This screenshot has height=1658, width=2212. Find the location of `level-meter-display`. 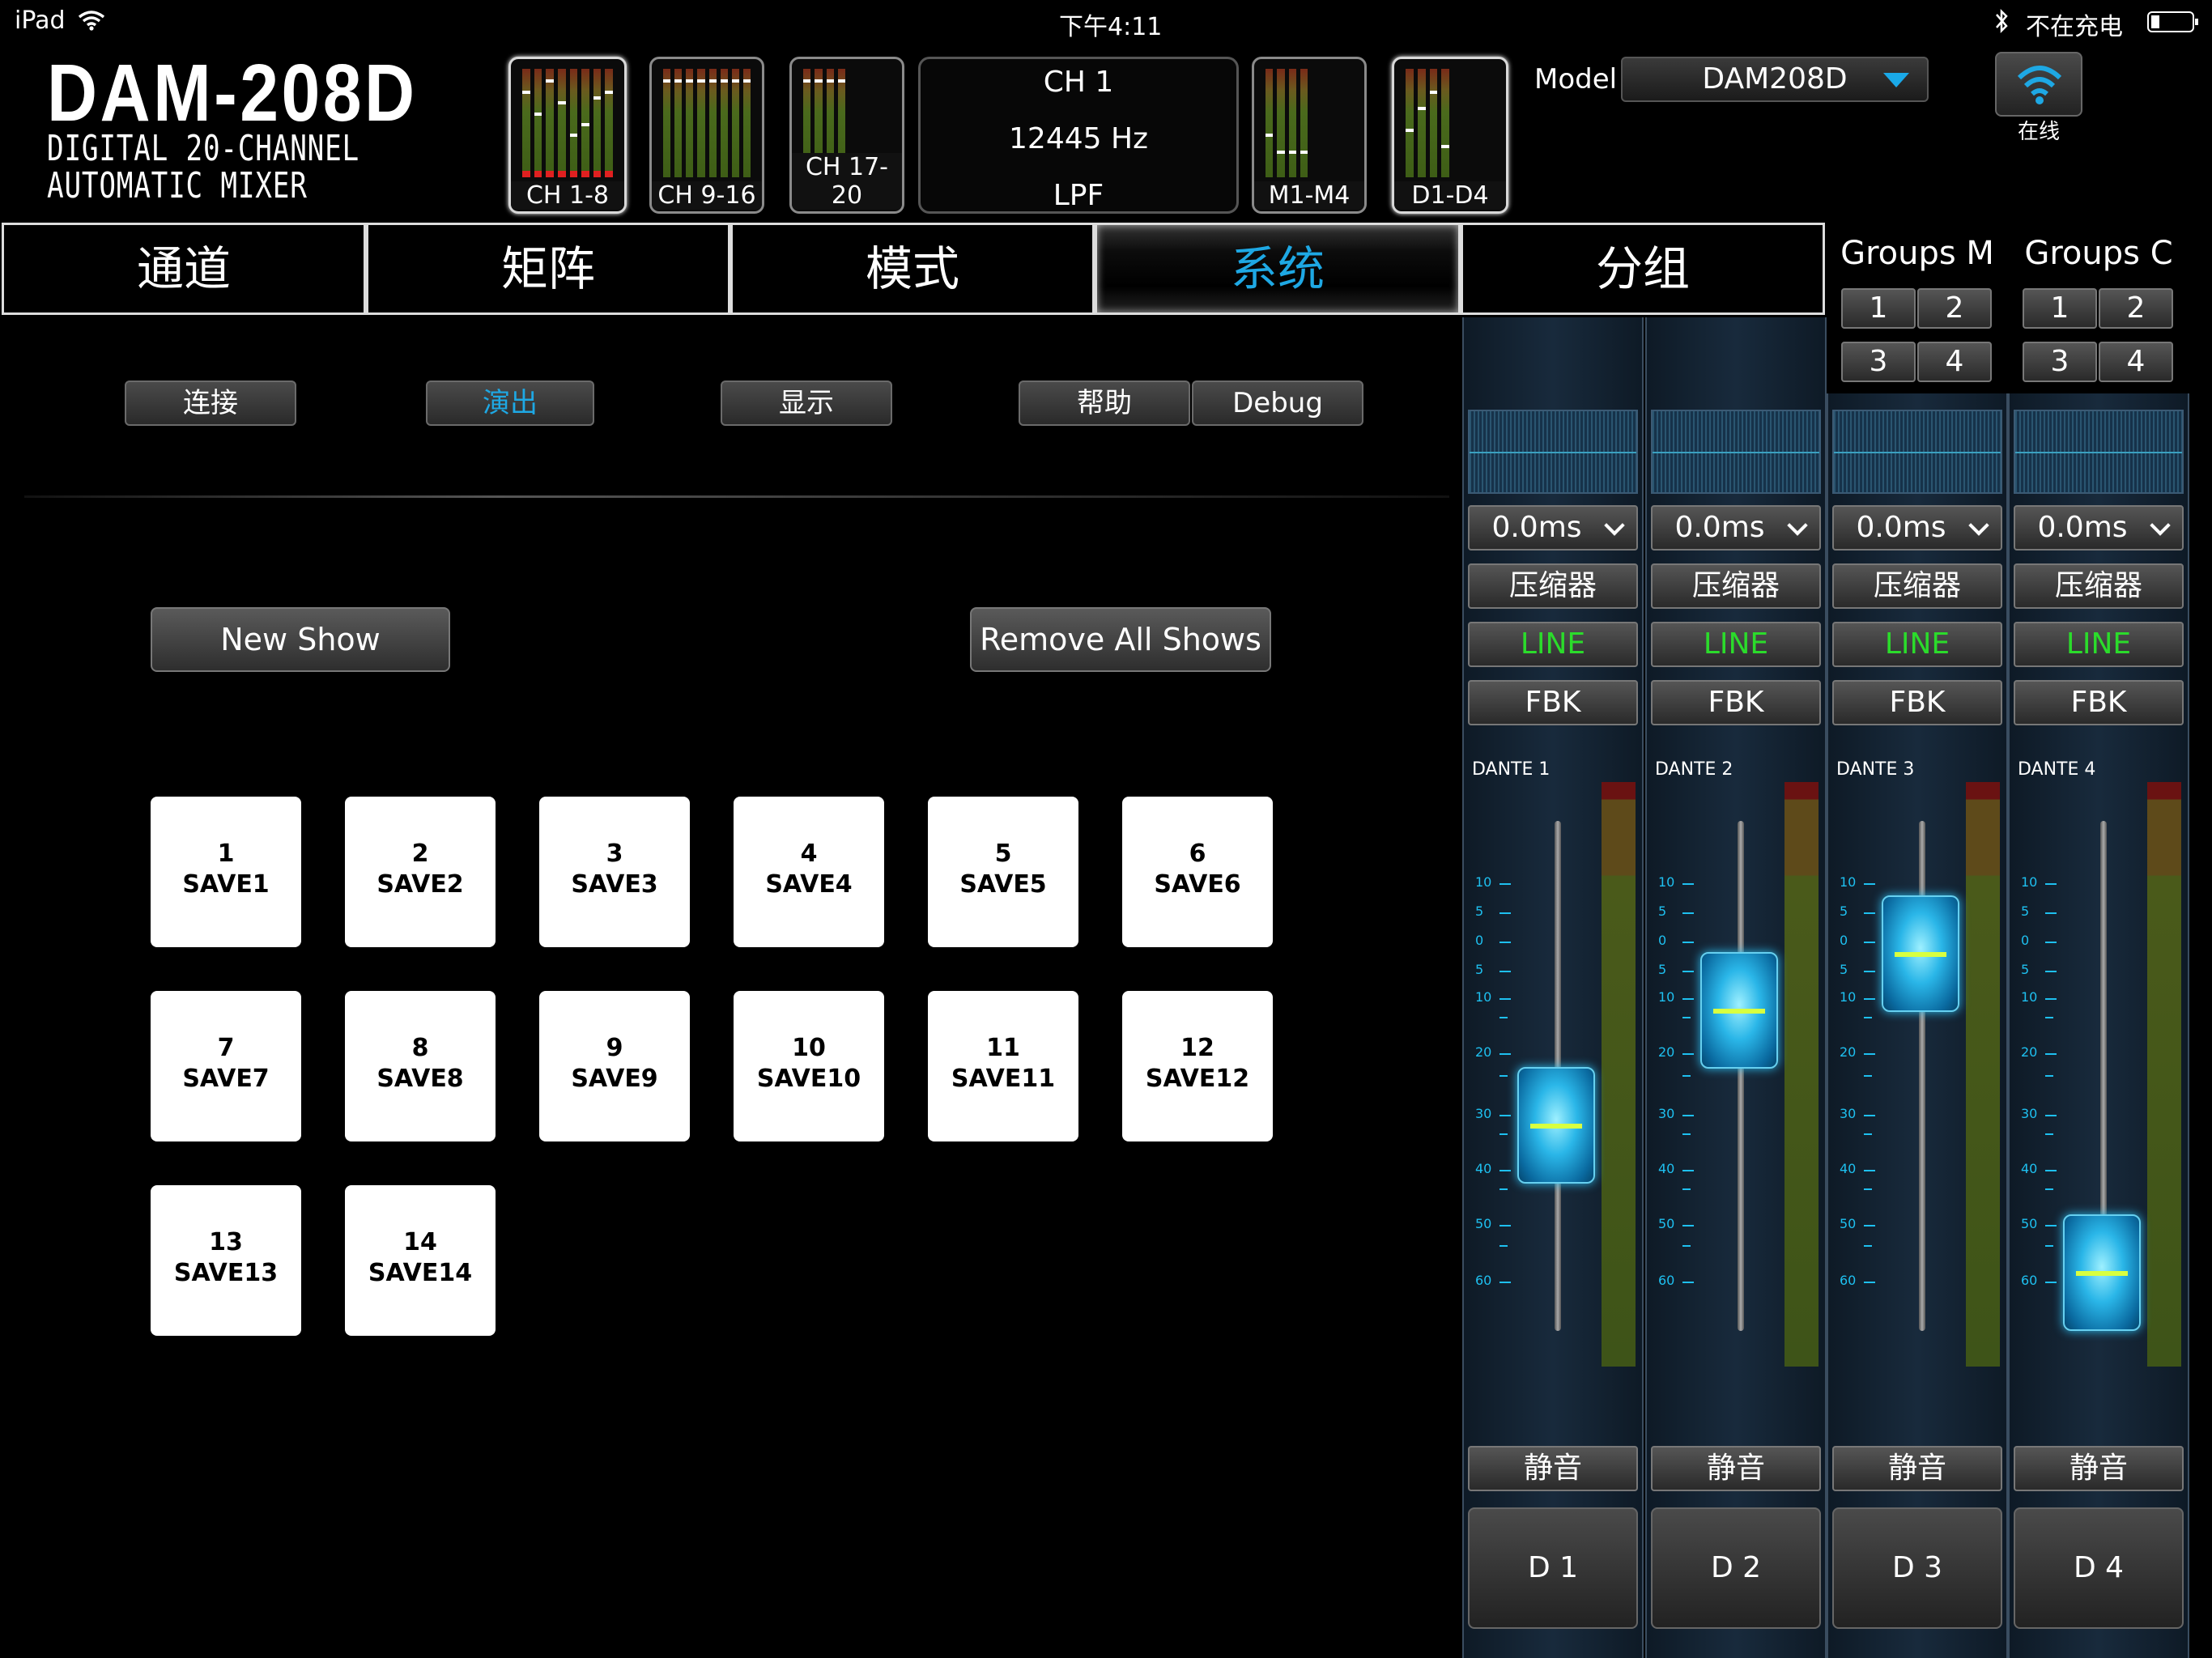

level-meter-display is located at coordinates (1736, 452).